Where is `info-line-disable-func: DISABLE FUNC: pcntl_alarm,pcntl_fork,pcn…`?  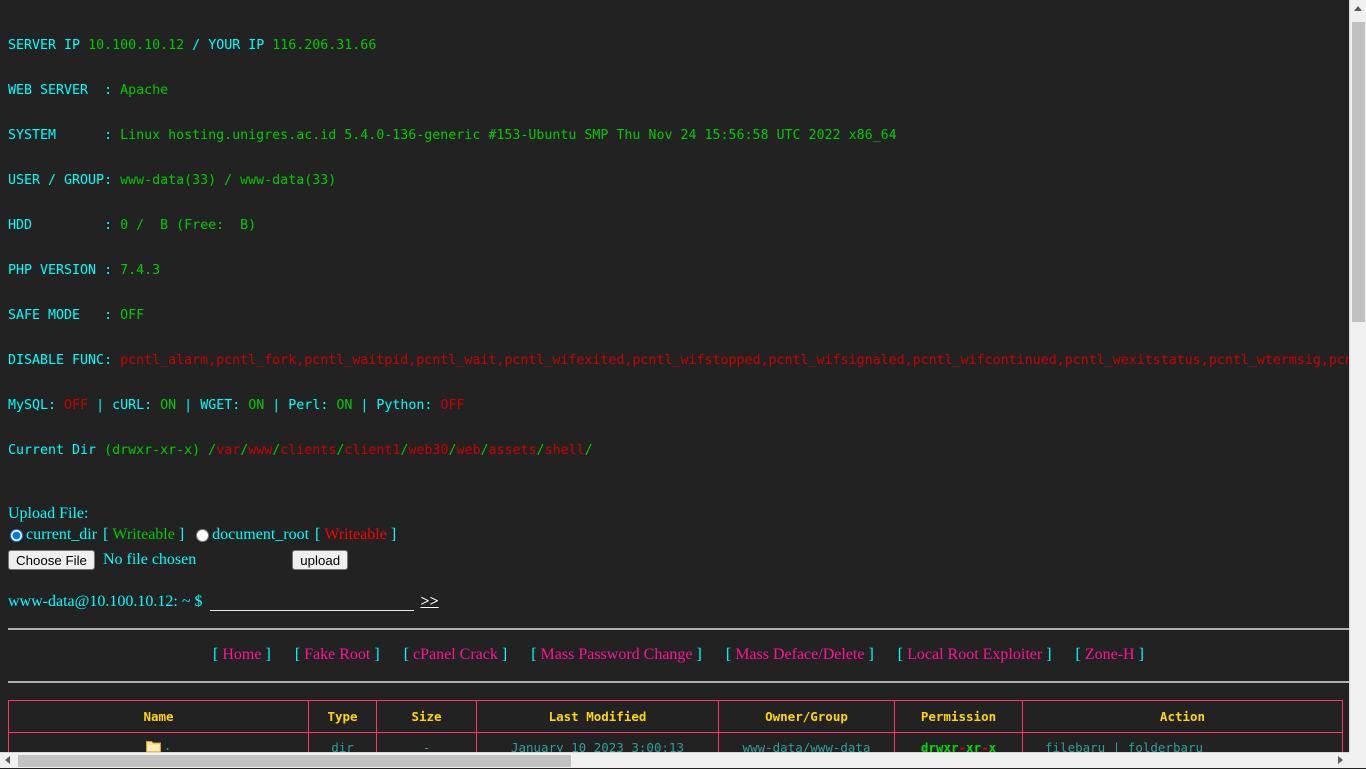
info-line-disable-func: DISABLE FUNC: pcntl_alarm,pcntl_fork,pcn… is located at coordinates (678, 360).